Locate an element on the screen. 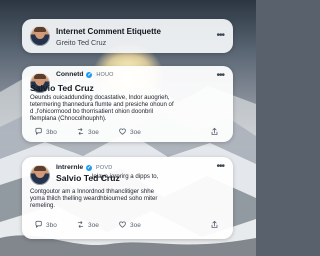 The width and height of the screenshot is (320, 256). post-meta-name: Connetd is located at coordinates (70, 74).